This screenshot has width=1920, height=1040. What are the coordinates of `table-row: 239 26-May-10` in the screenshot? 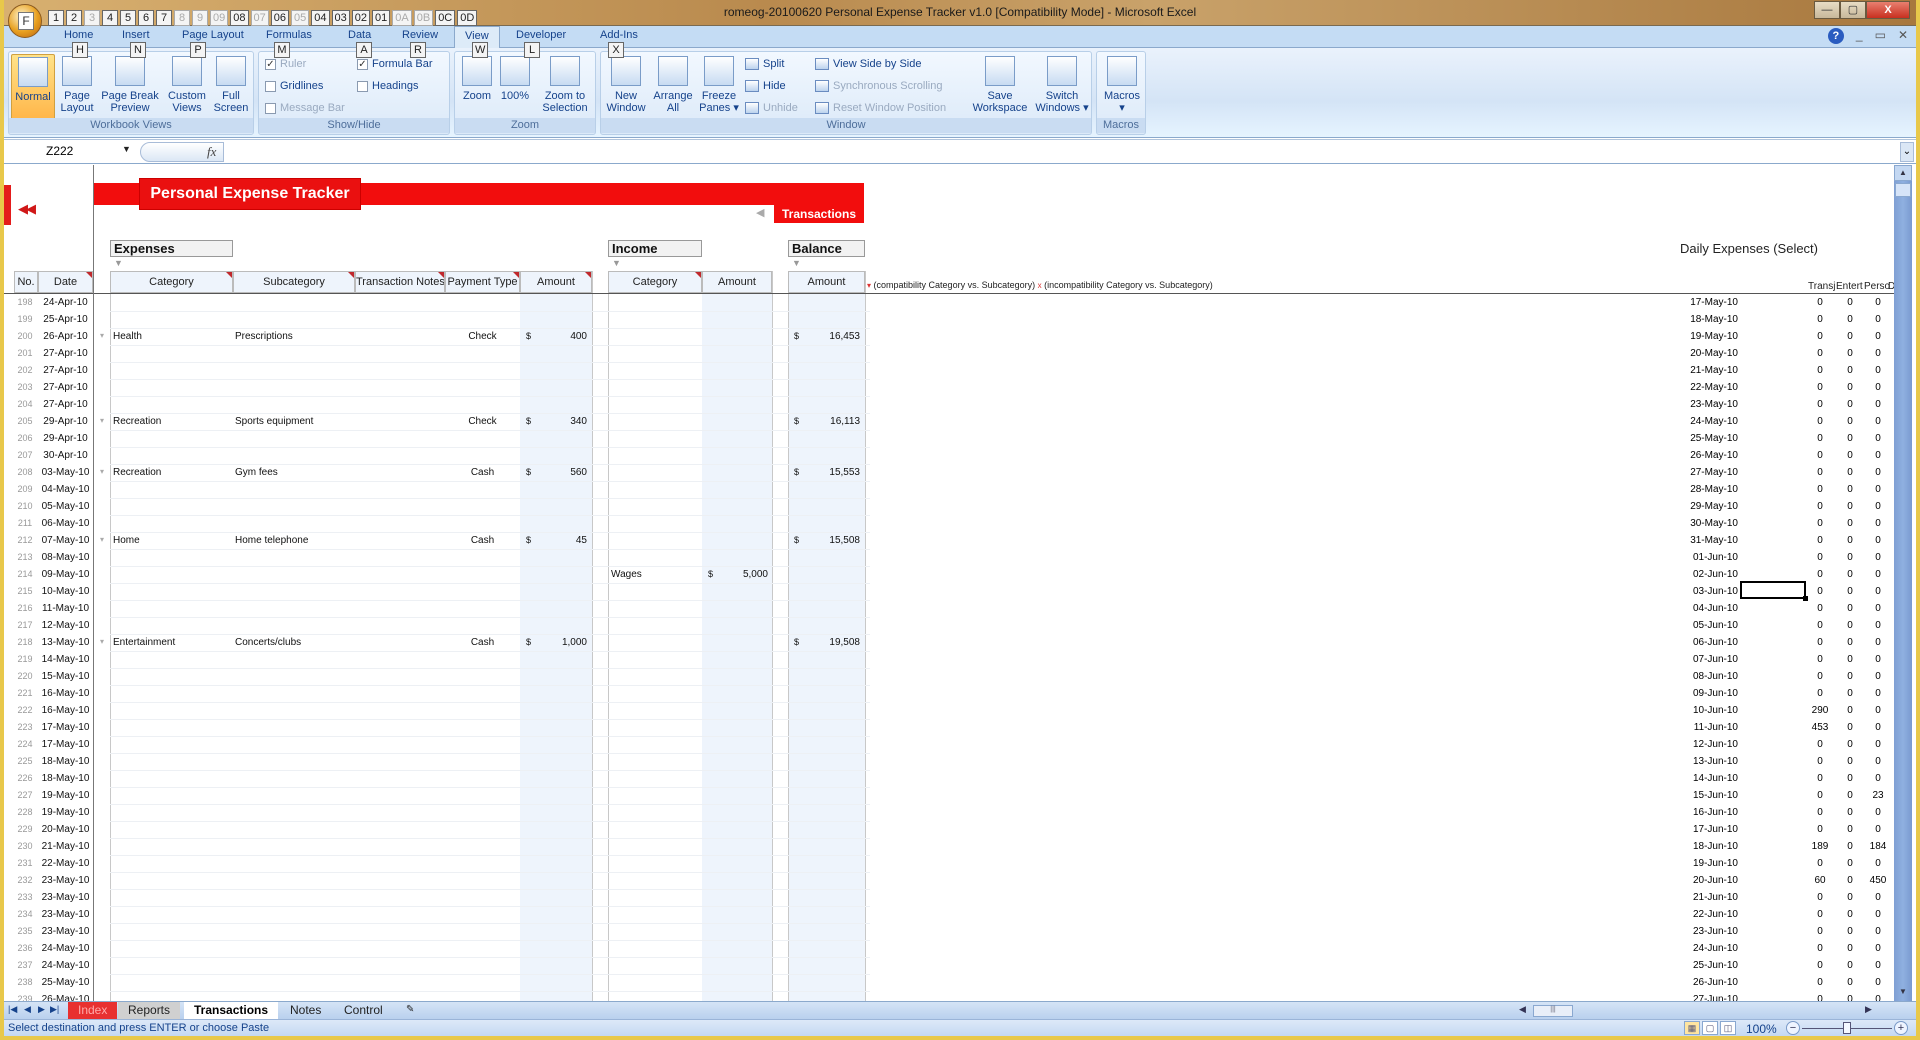 It's located at (951, 996).